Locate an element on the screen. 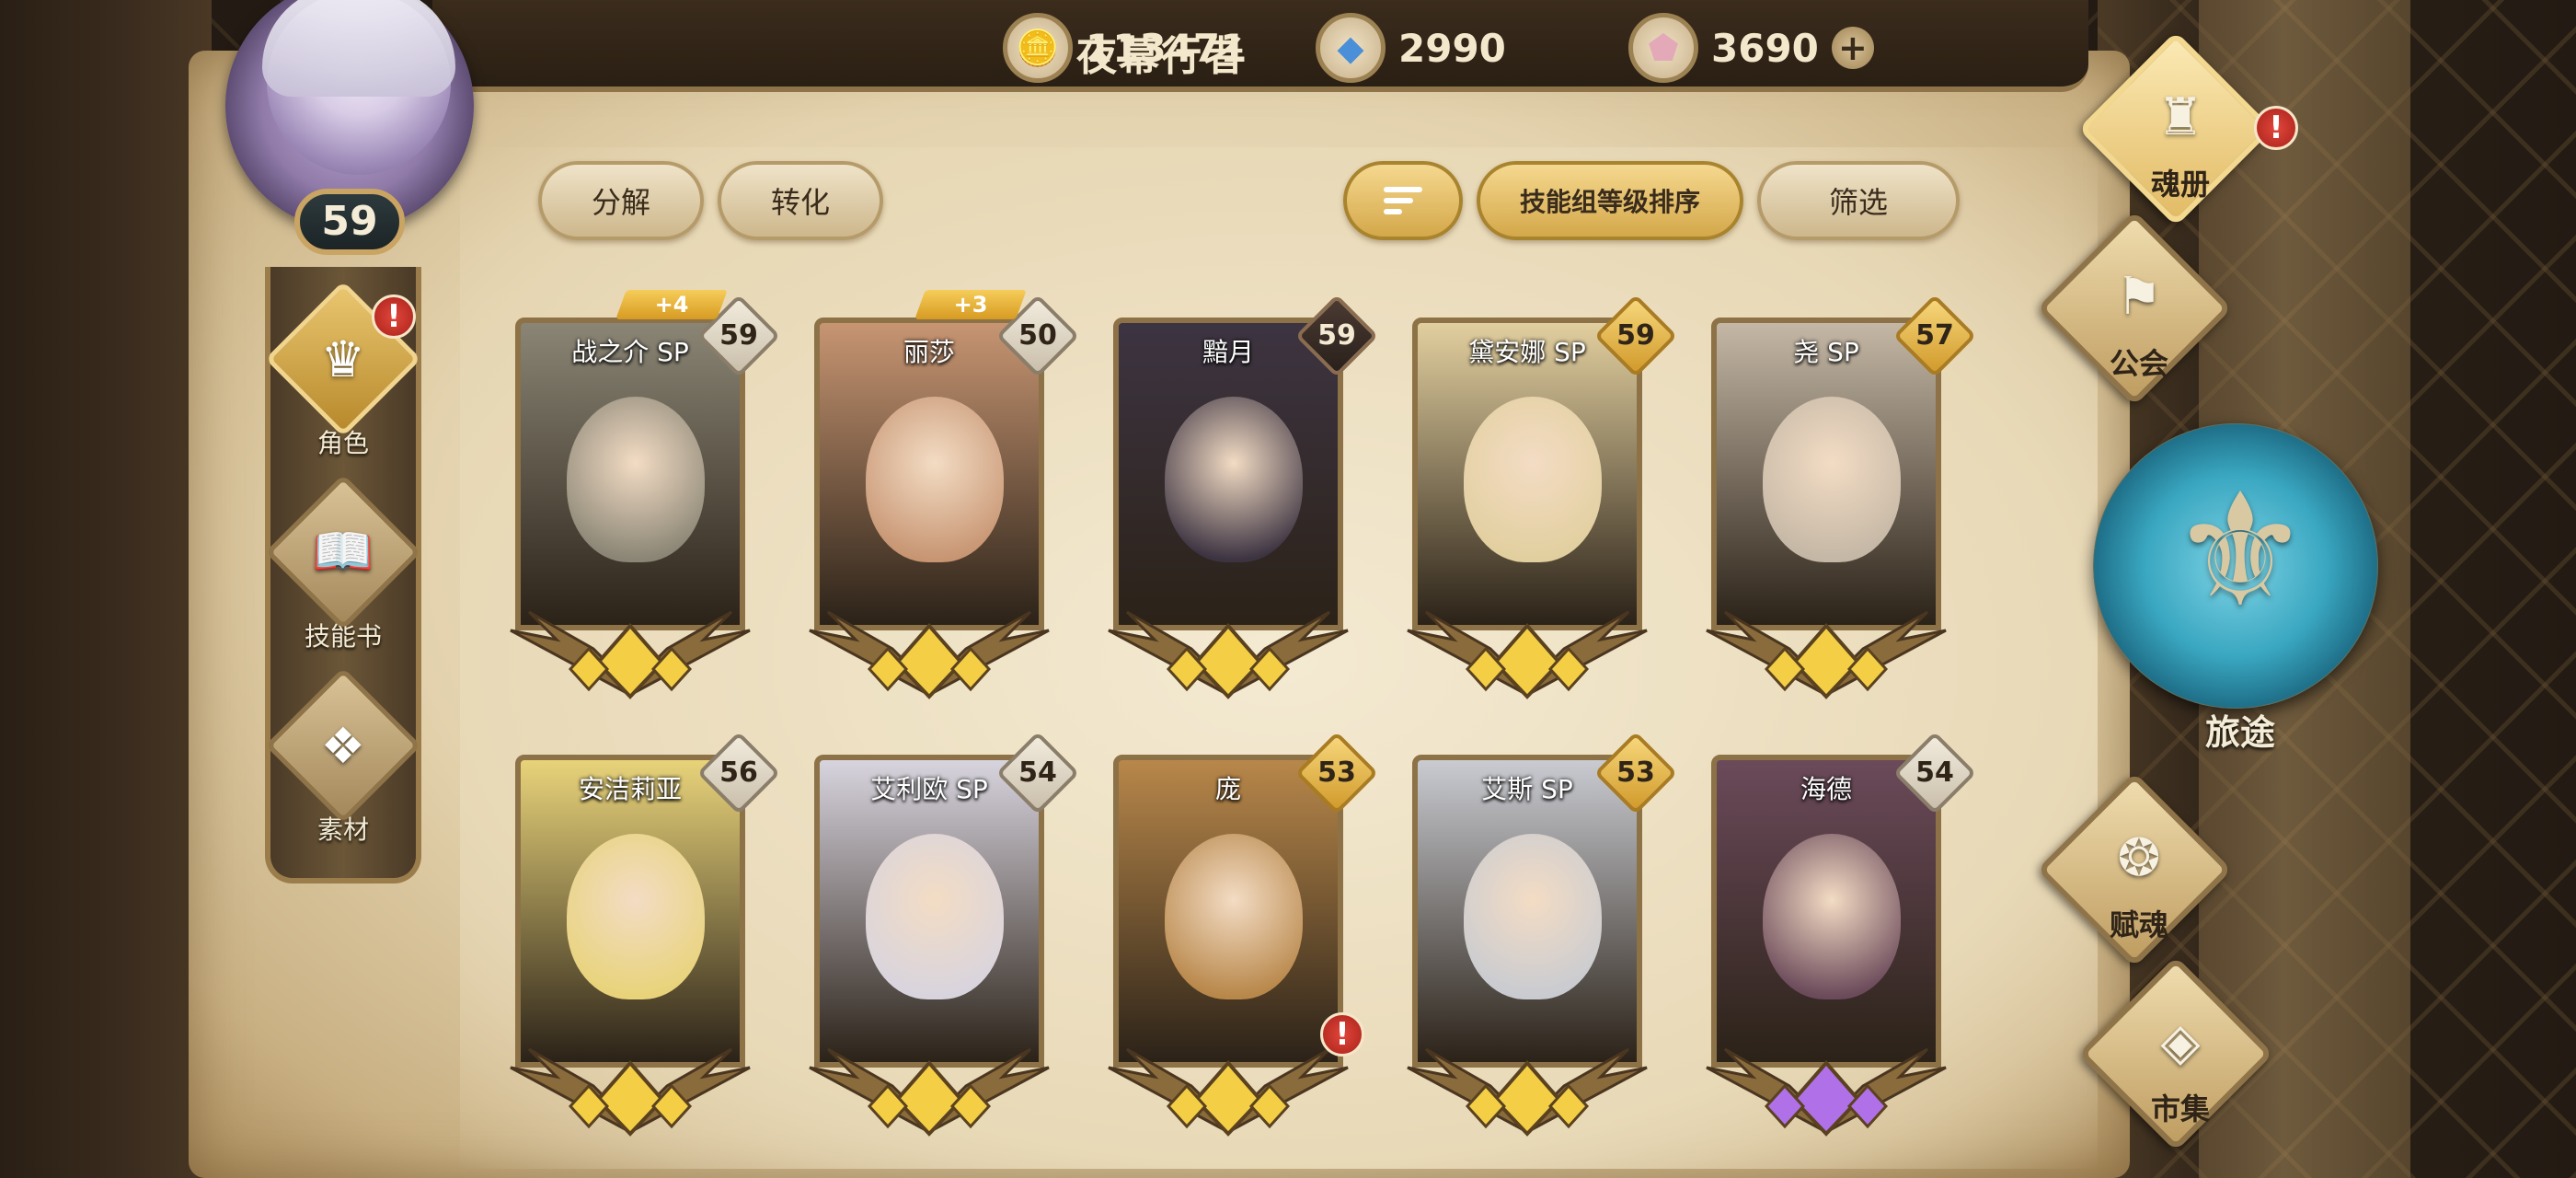 This screenshot has height=1178, width=2576. nav-item-material: ❖ 素材 is located at coordinates (343, 766).